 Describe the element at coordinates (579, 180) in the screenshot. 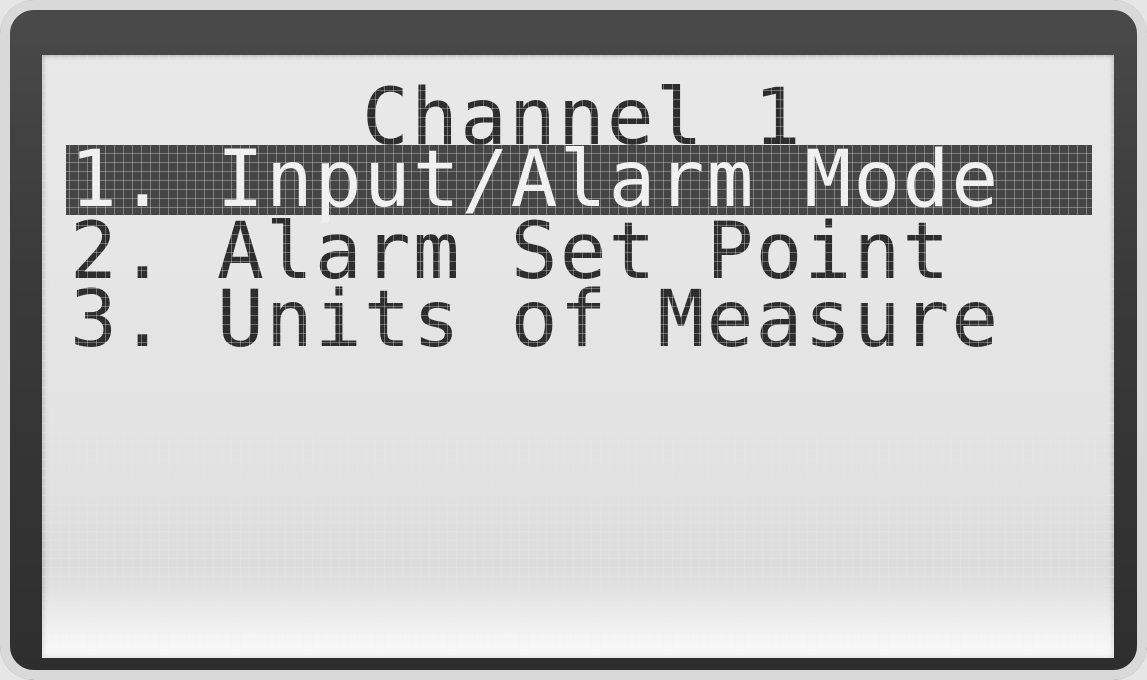

I see `menu-item-input-alarm-mode: 1. Input/Alarm Mode` at that location.